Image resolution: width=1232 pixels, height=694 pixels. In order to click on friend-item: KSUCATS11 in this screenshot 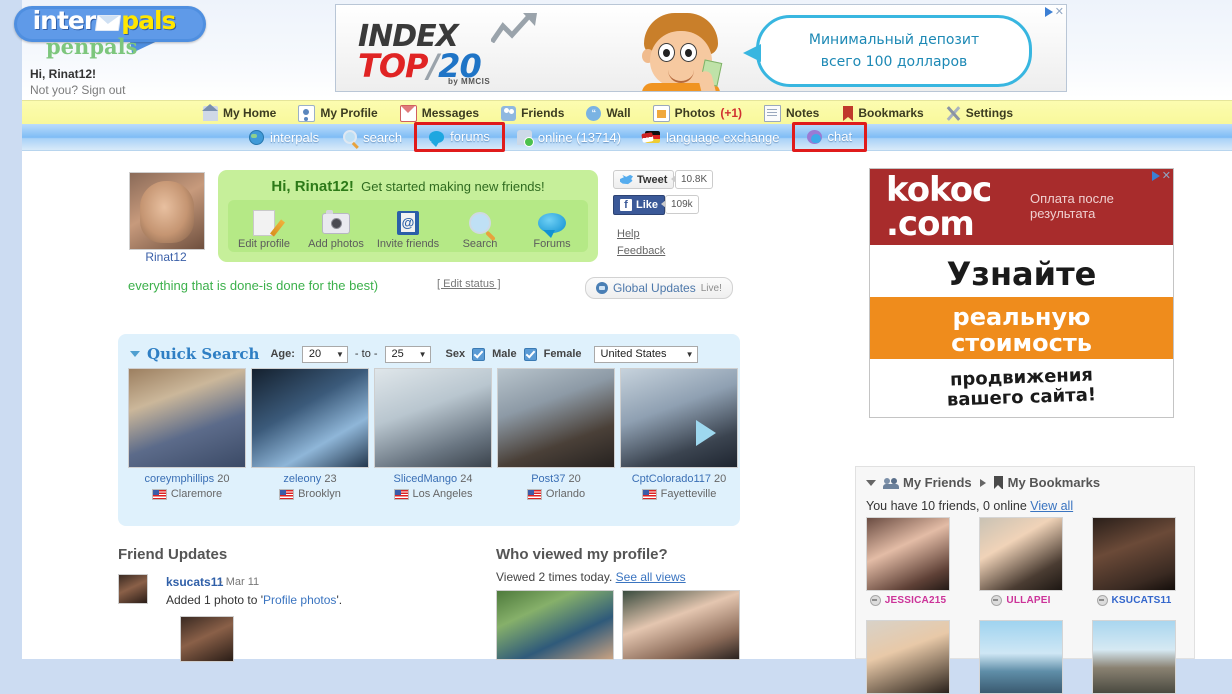, I will do `click(1134, 561)`.